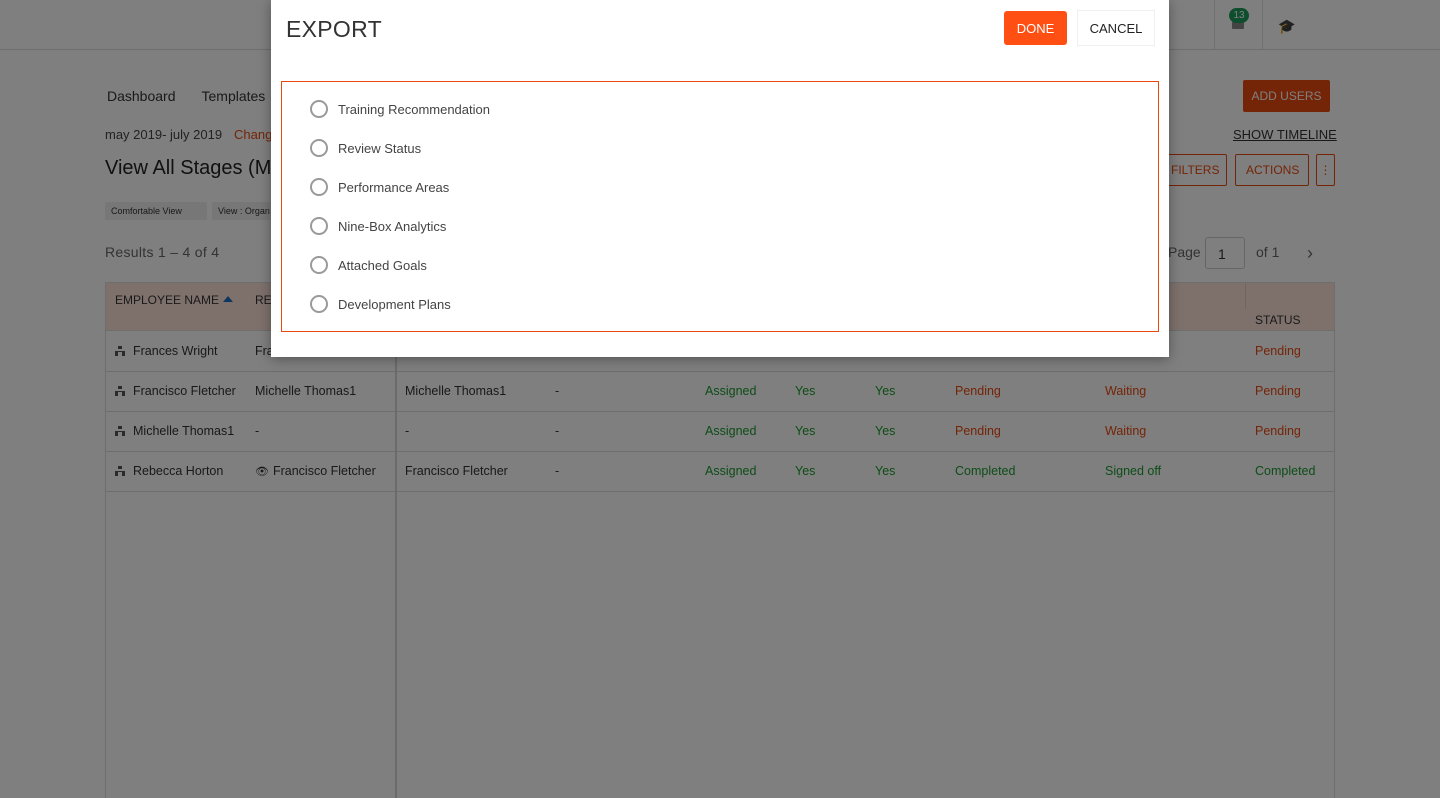 This screenshot has height=798, width=1440. What do you see at coordinates (392, 226) in the screenshot?
I see `option-label: Nine-Box Analytics` at bounding box center [392, 226].